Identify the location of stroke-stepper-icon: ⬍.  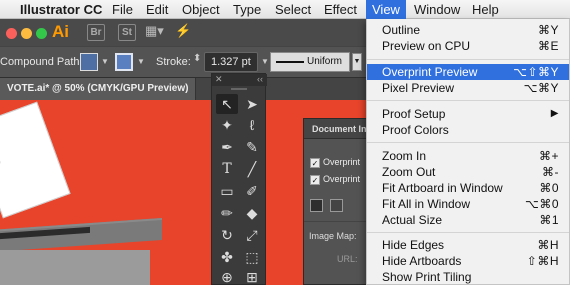
(197, 58).